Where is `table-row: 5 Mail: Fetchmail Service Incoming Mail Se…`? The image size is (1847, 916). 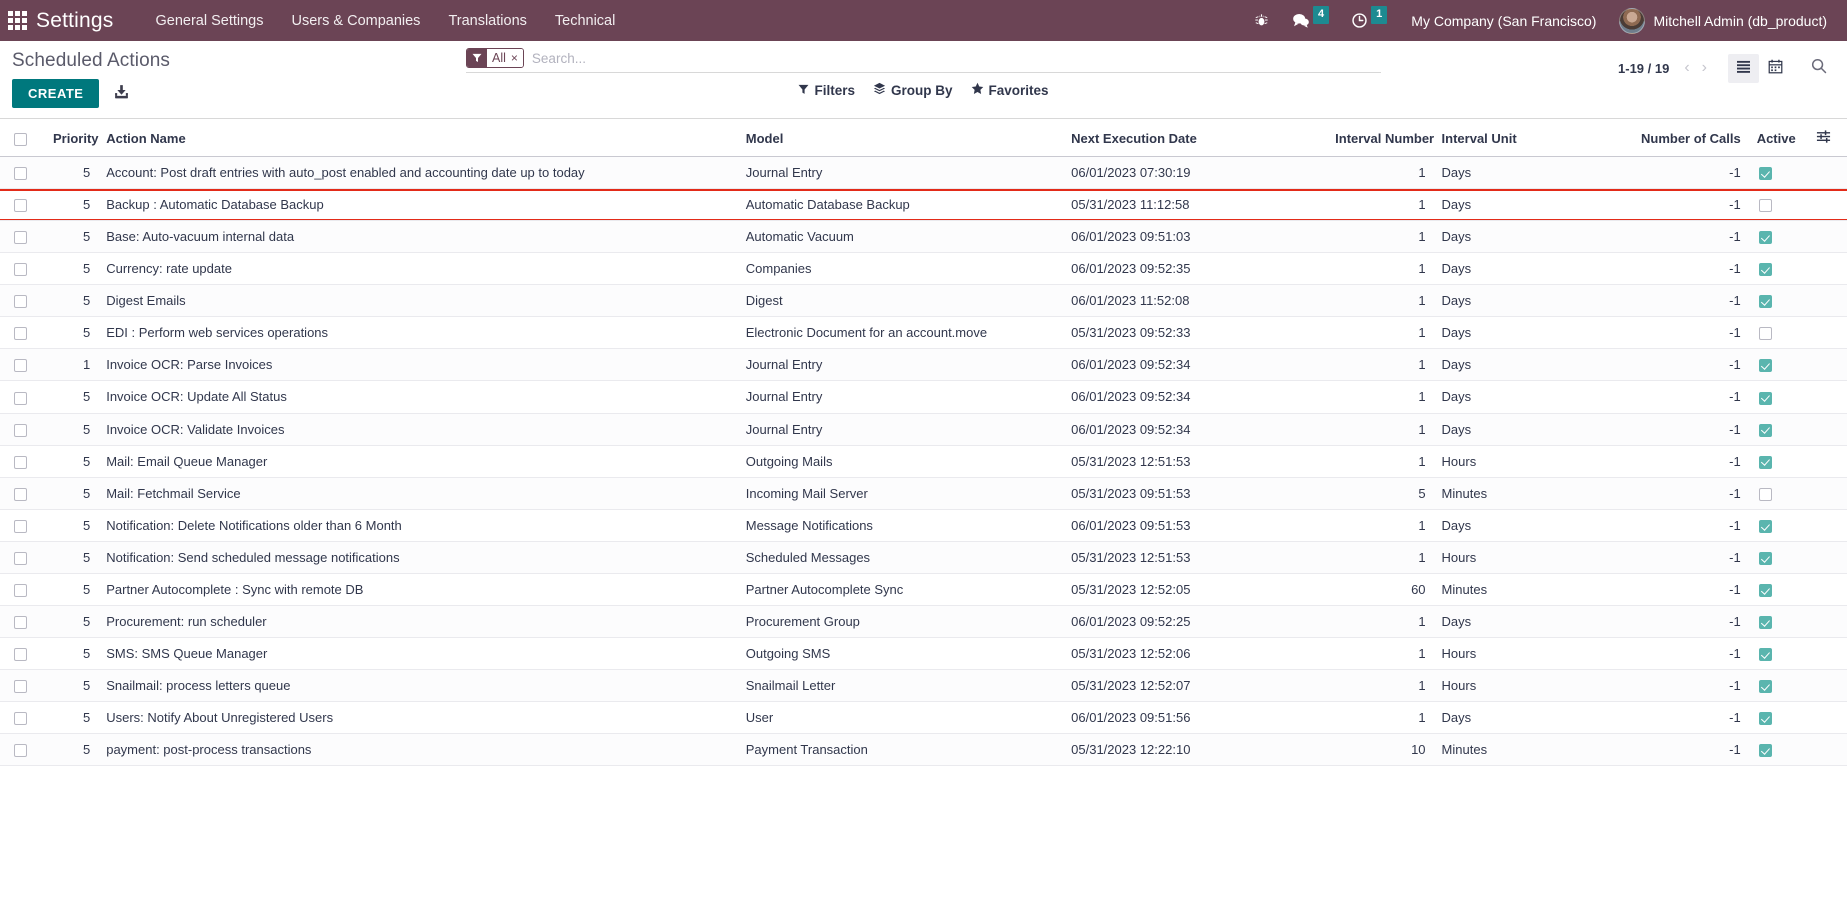
table-row: 5 Mail: Fetchmail Service Incoming Mail Se… is located at coordinates (923, 493).